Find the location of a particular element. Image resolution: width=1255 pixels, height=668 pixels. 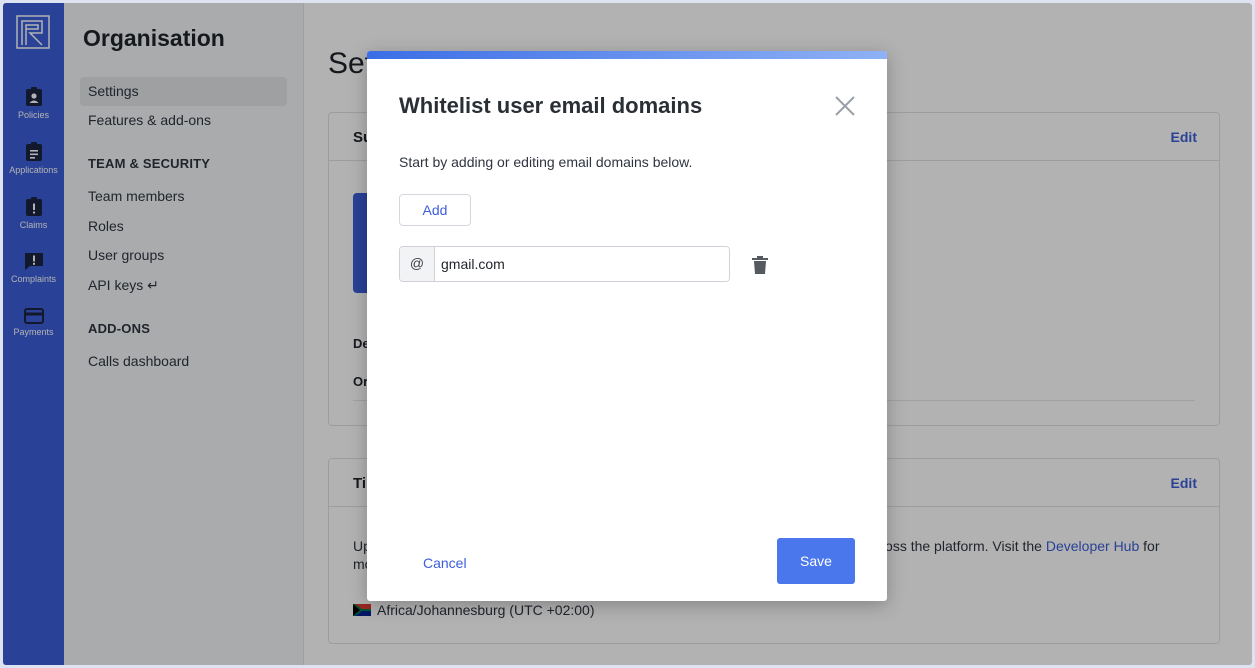

modal-accent-bar is located at coordinates (627, 55).